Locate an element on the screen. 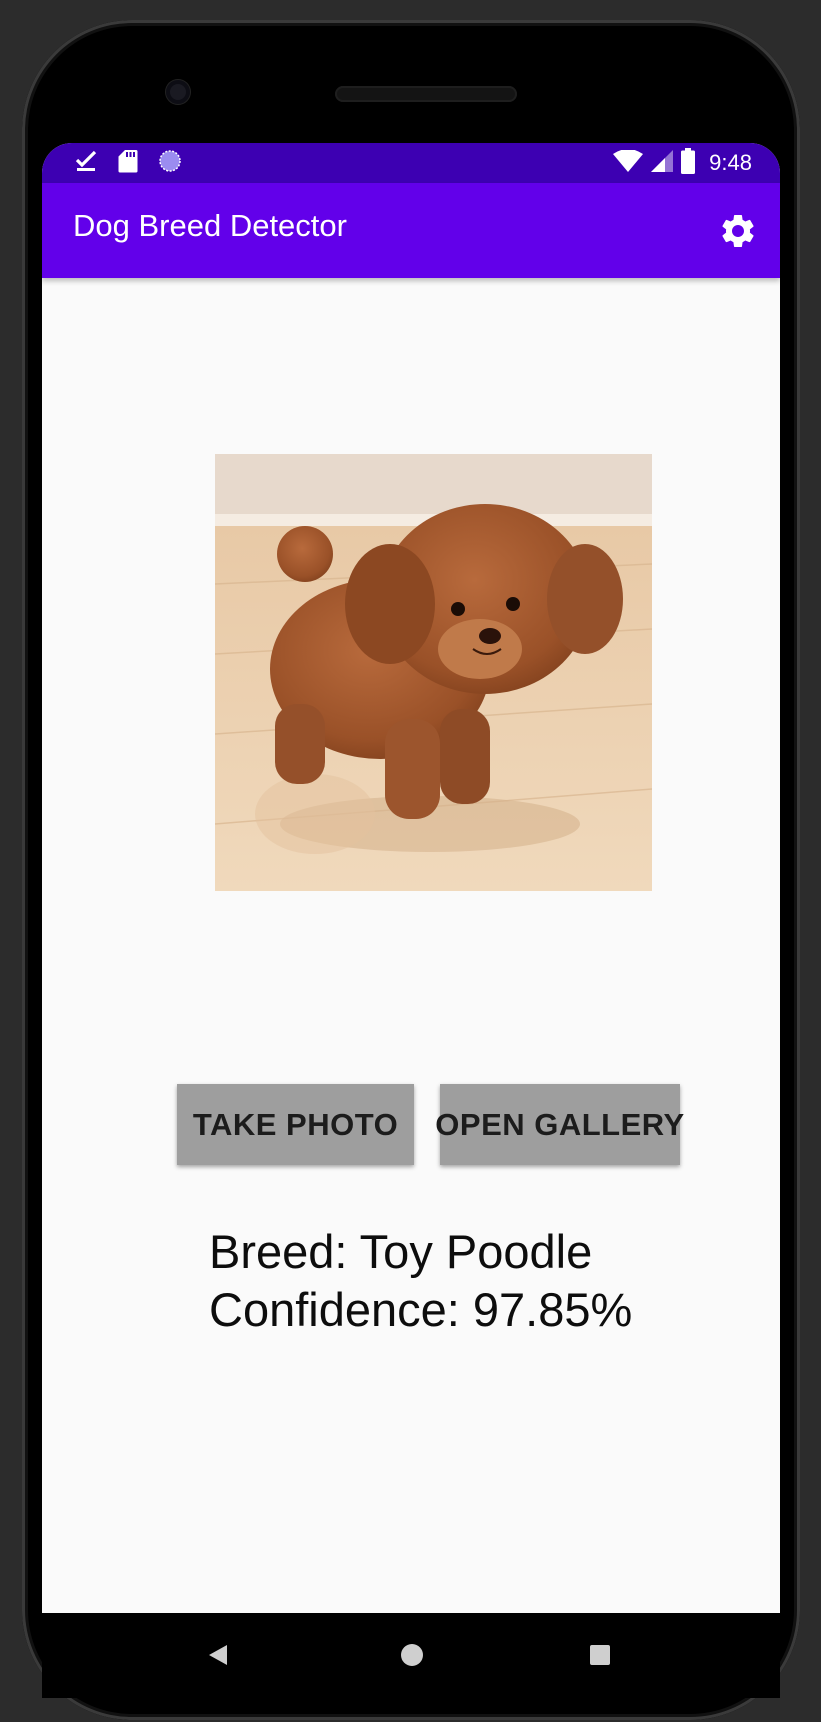 The height and width of the screenshot is (1722, 821). back-triangle-icon is located at coordinates (218, 1655).